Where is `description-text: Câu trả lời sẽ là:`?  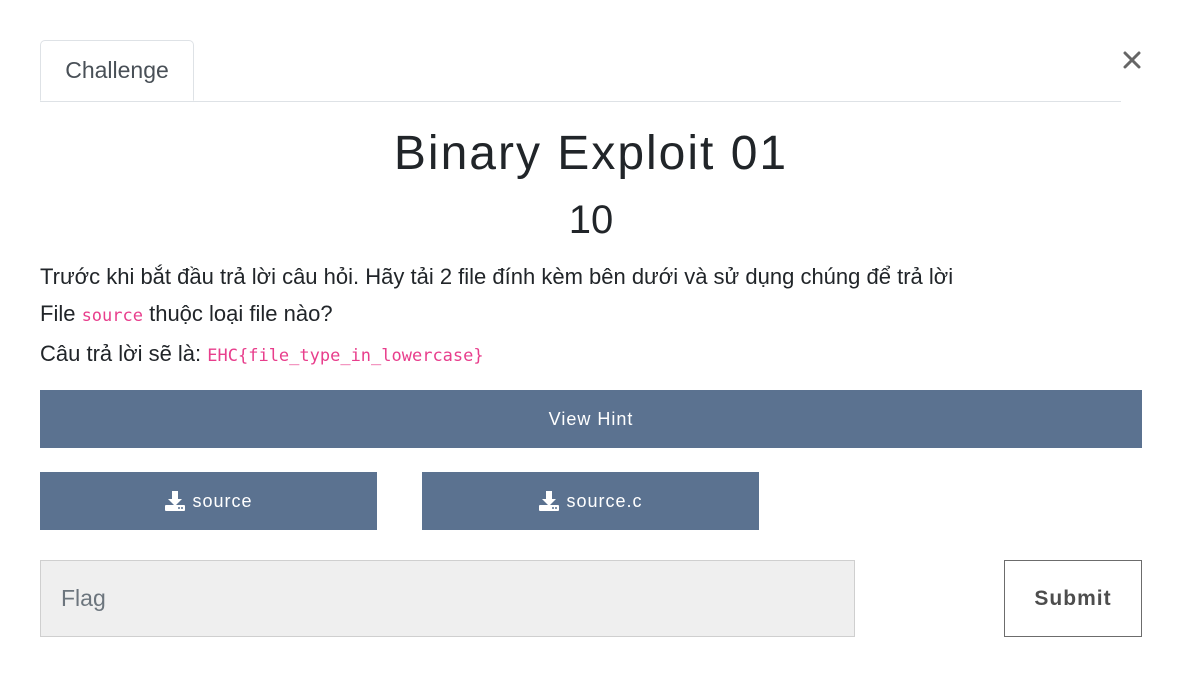 description-text: Câu trả lời sẽ là: is located at coordinates (124, 353).